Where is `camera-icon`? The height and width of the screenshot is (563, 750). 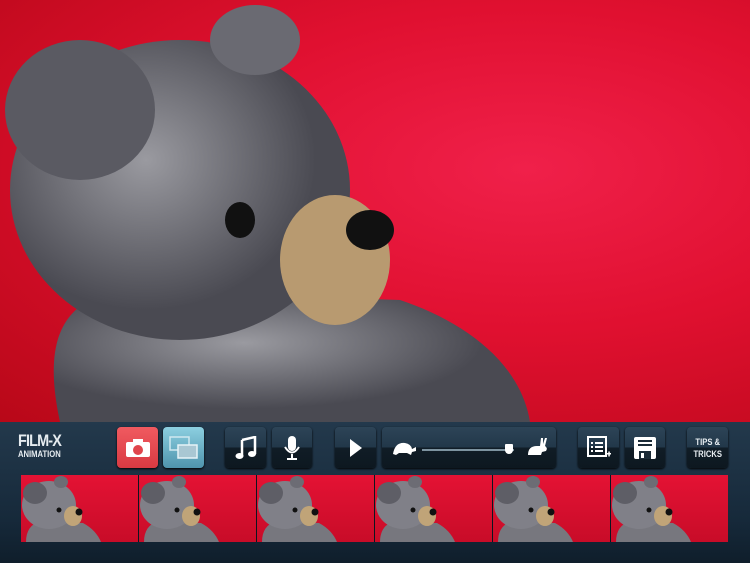 camera-icon is located at coordinates (137, 447).